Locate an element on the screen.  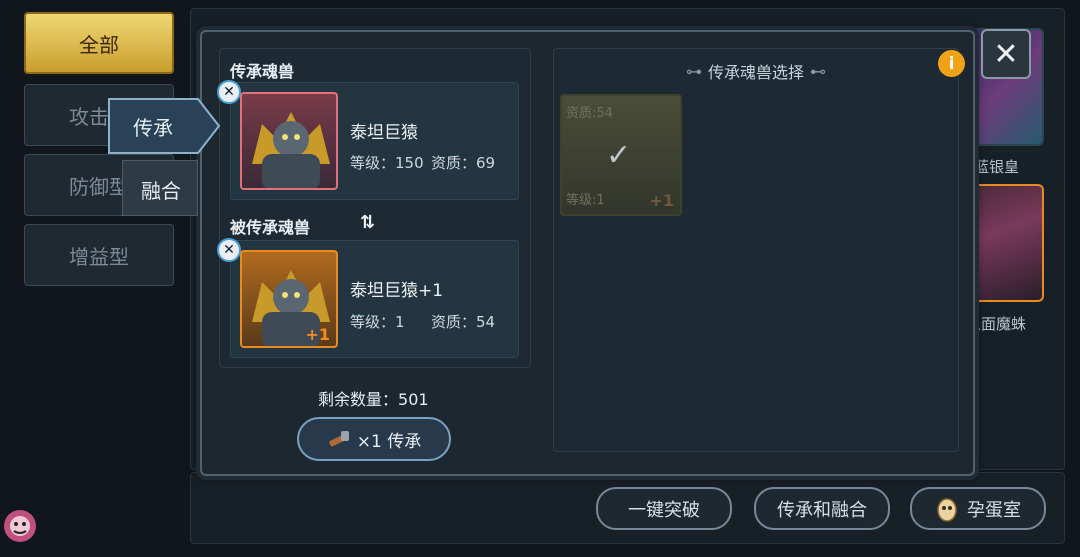
info-icon: i is located at coordinates (951, 63).